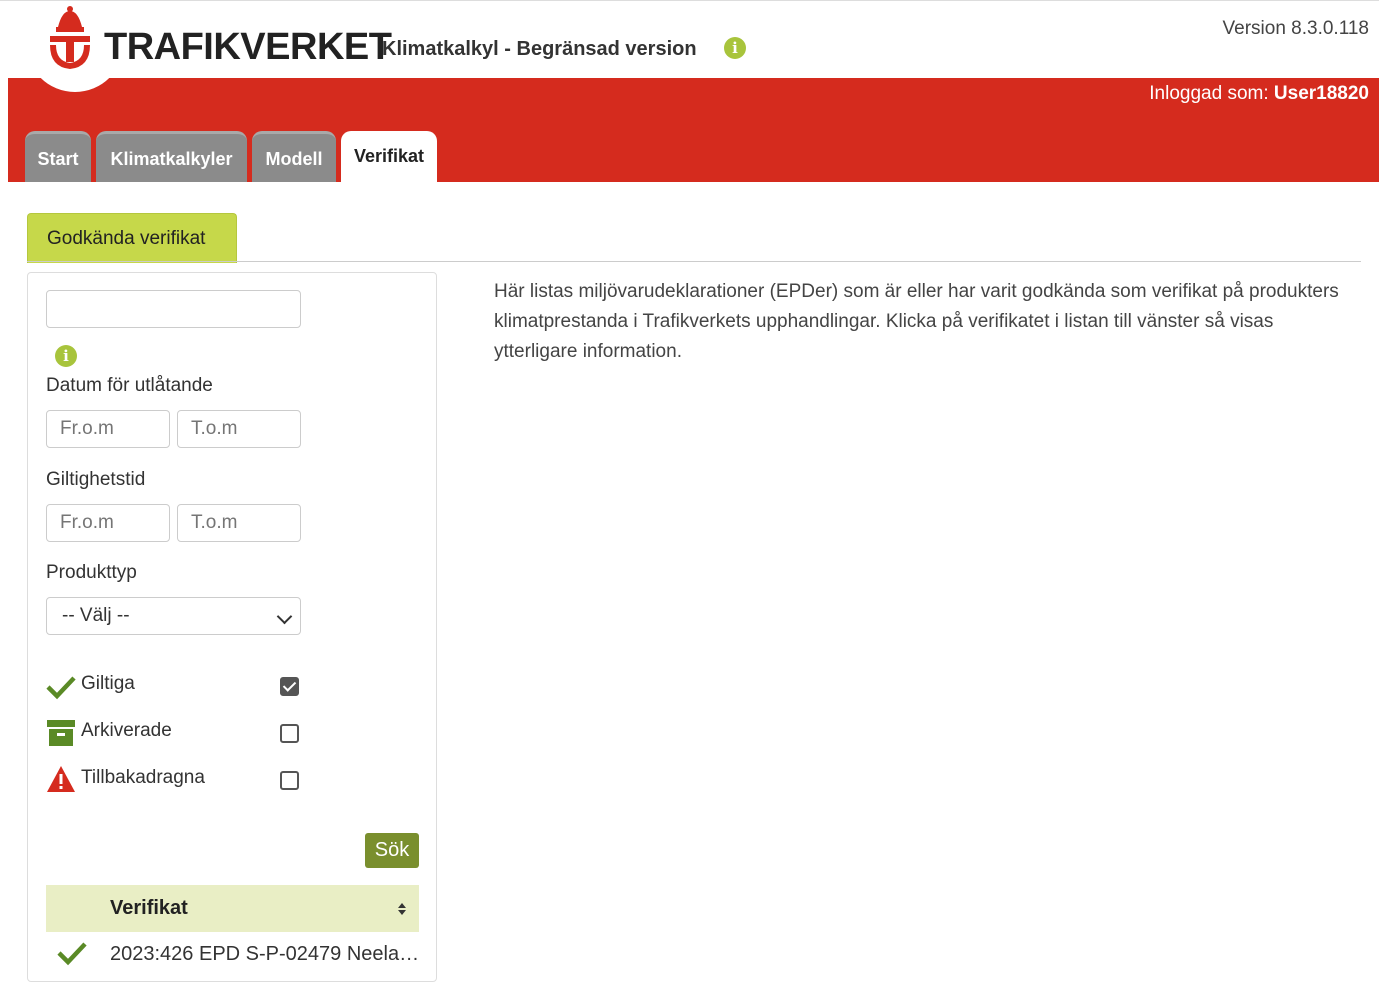 The image size is (1379, 982). Describe the element at coordinates (694, 261) in the screenshot. I see `subtab-divider` at that location.